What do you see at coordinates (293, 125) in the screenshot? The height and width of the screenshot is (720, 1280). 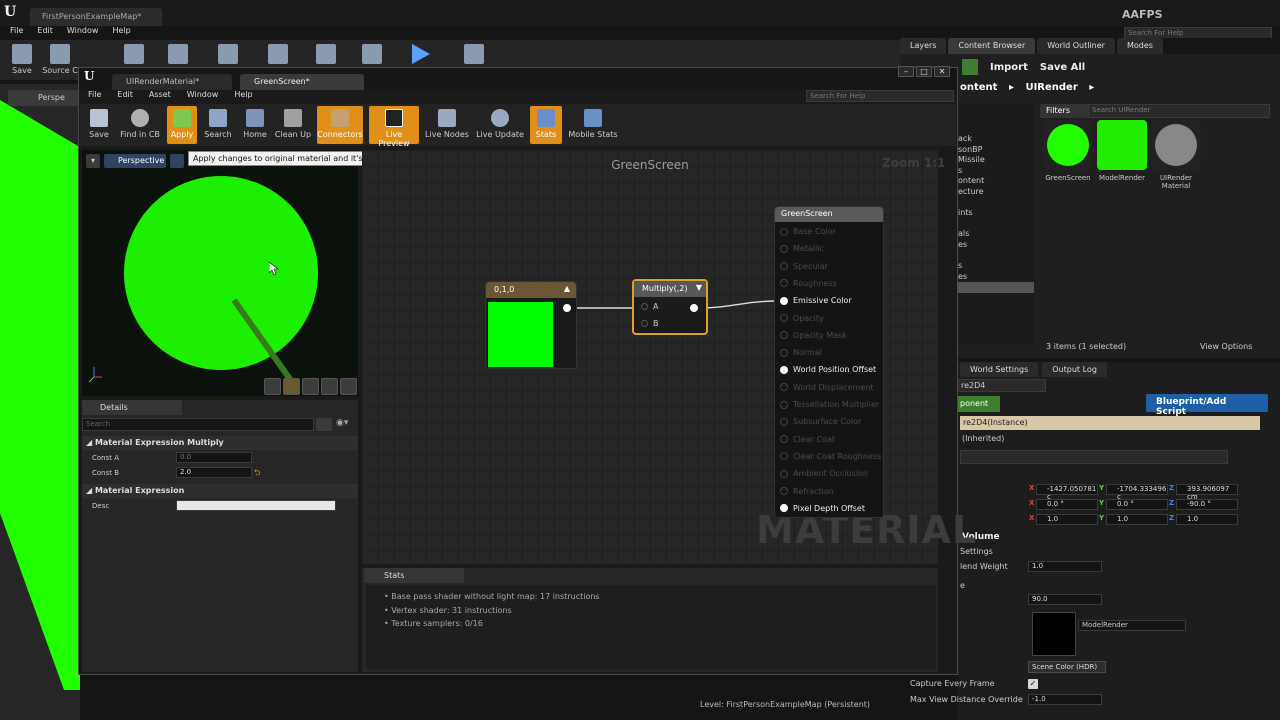 I see `clean-up-button: Clean Up` at bounding box center [293, 125].